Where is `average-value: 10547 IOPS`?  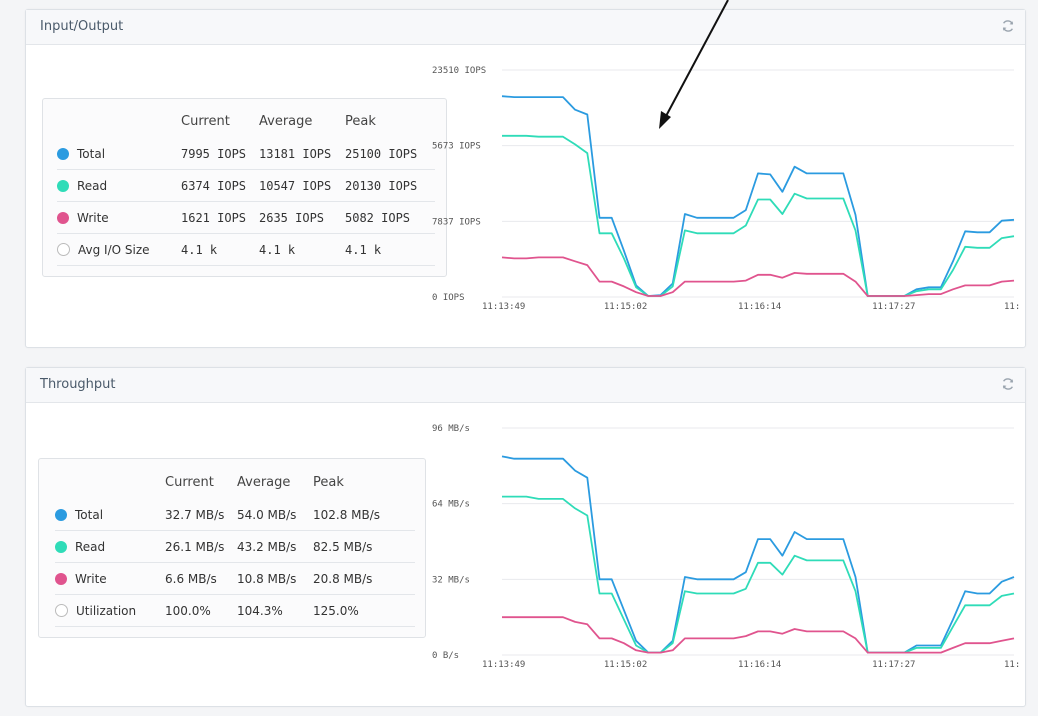
average-value: 10547 IOPS is located at coordinates (302, 185).